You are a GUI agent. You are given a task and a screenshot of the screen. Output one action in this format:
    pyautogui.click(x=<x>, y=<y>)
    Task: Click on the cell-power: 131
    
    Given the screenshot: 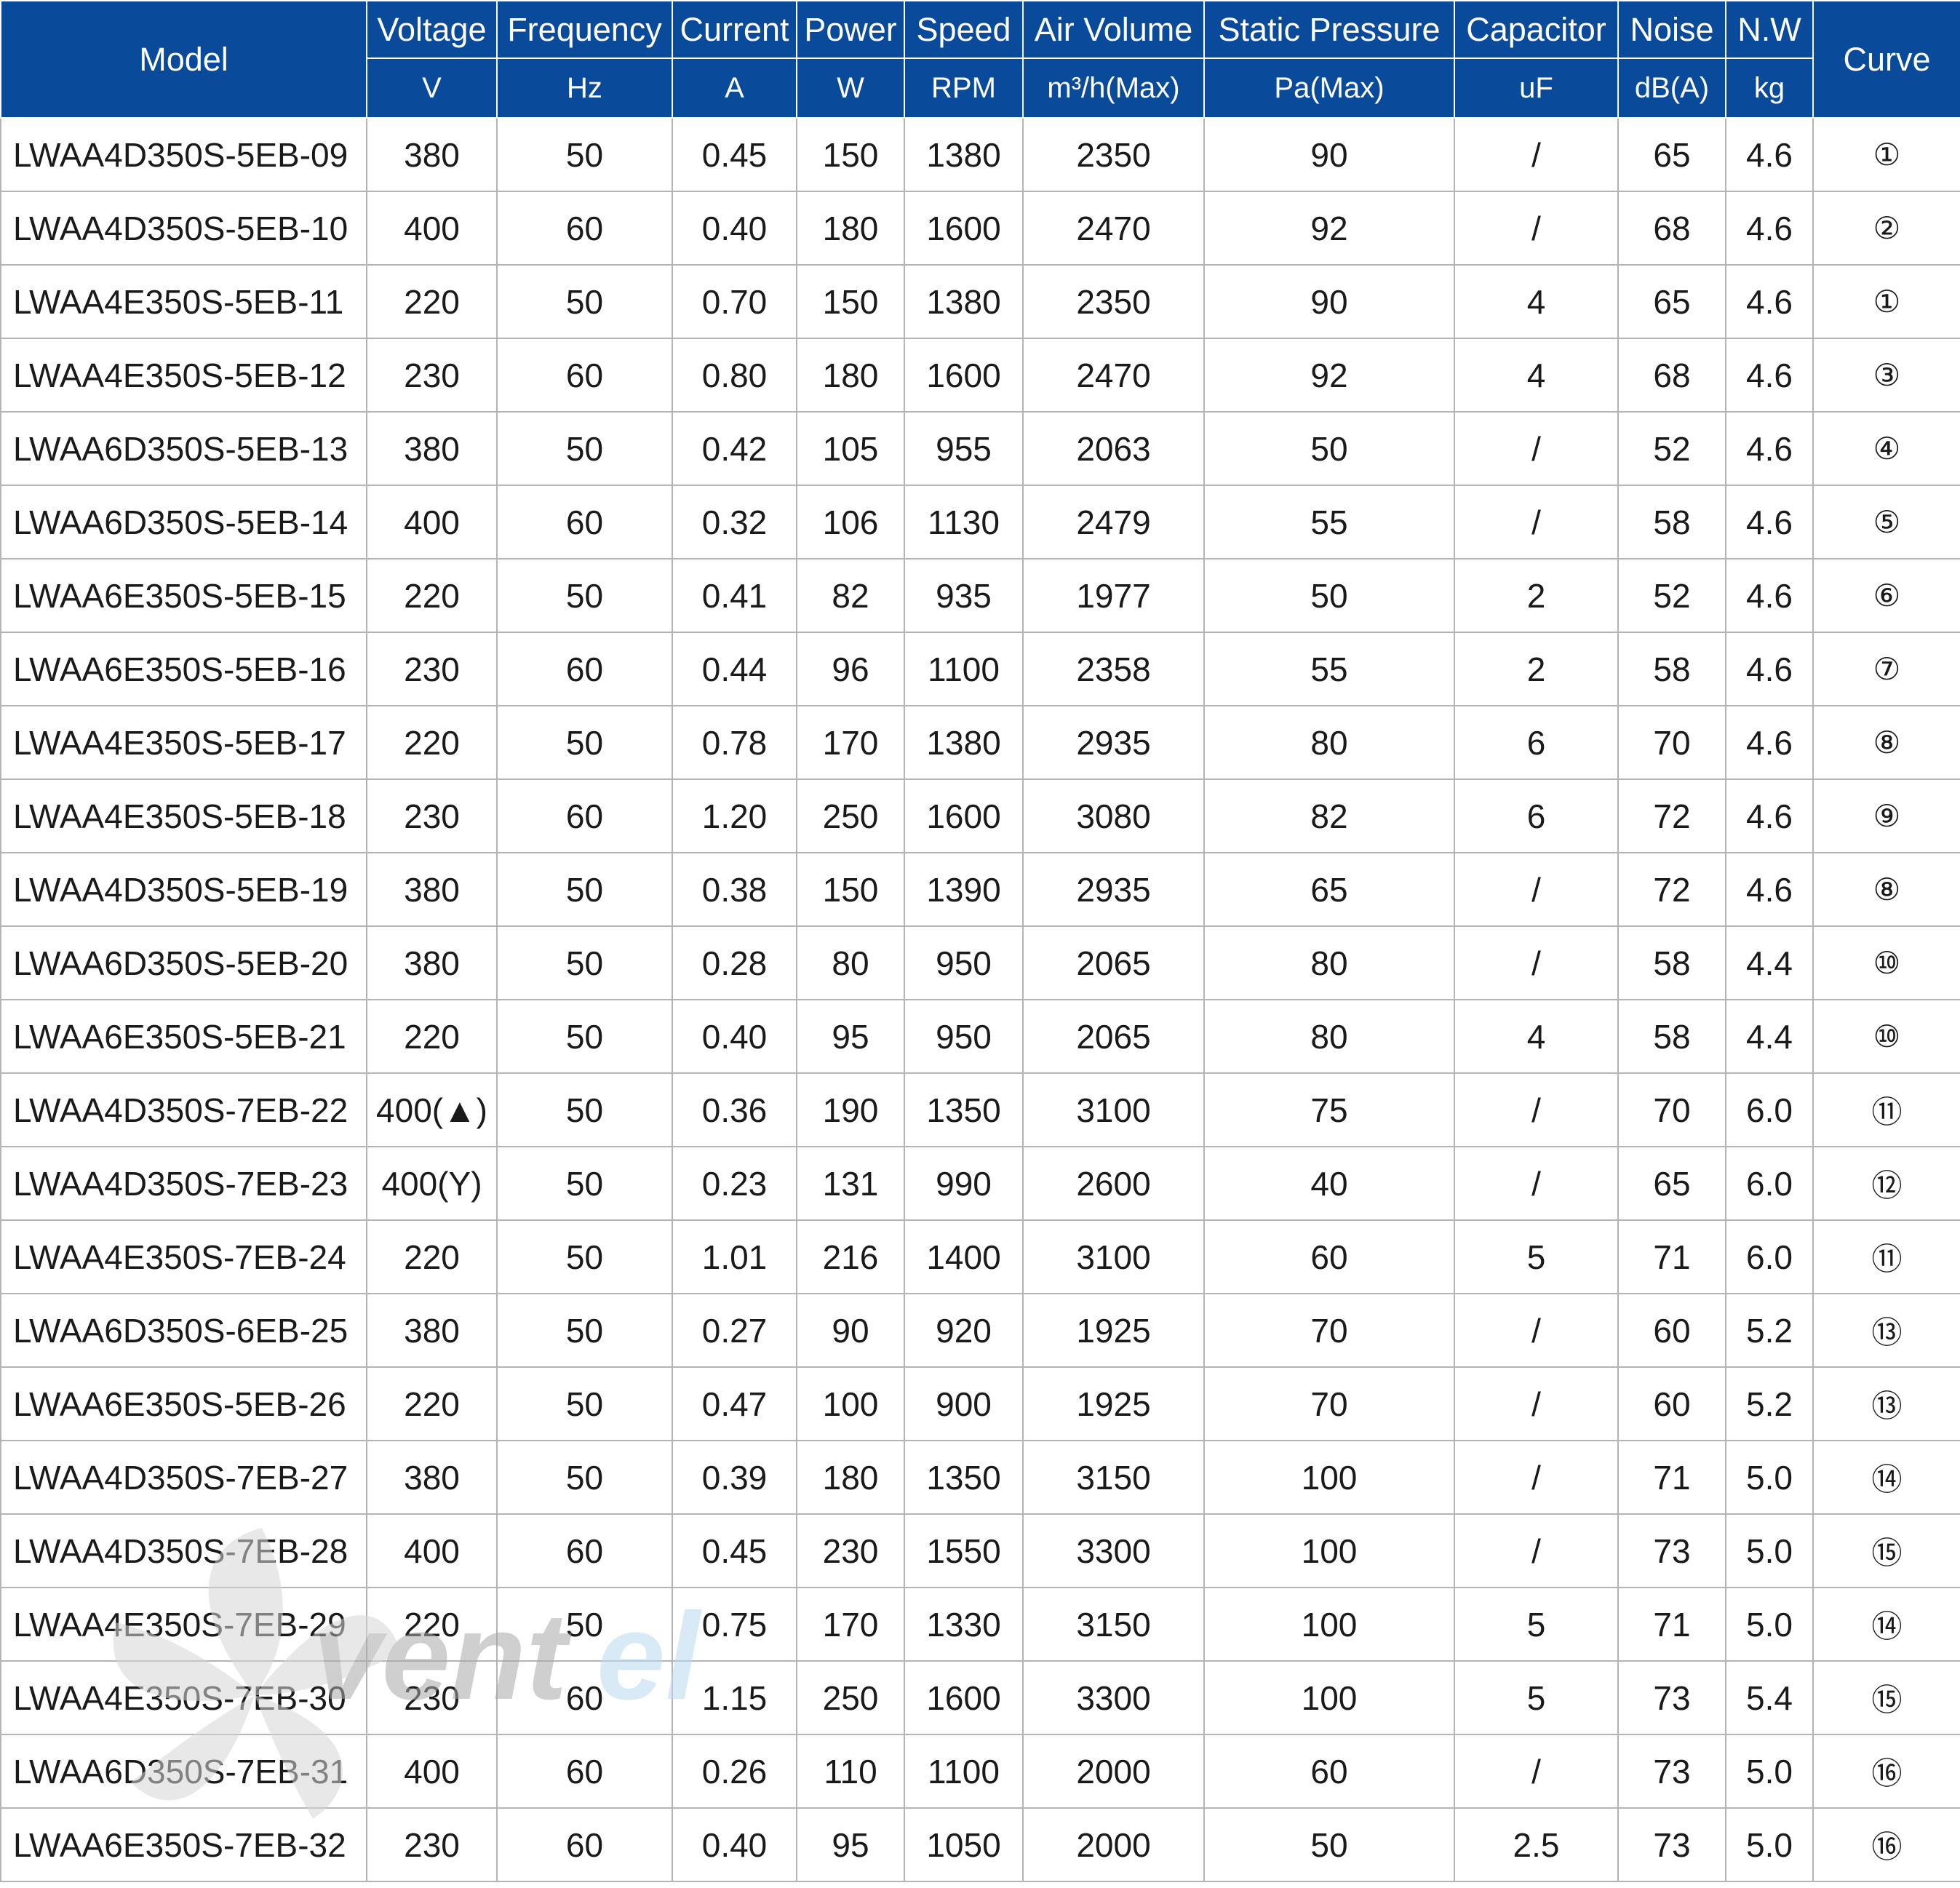 What is the action you would take?
    pyautogui.click(x=850, y=1183)
    